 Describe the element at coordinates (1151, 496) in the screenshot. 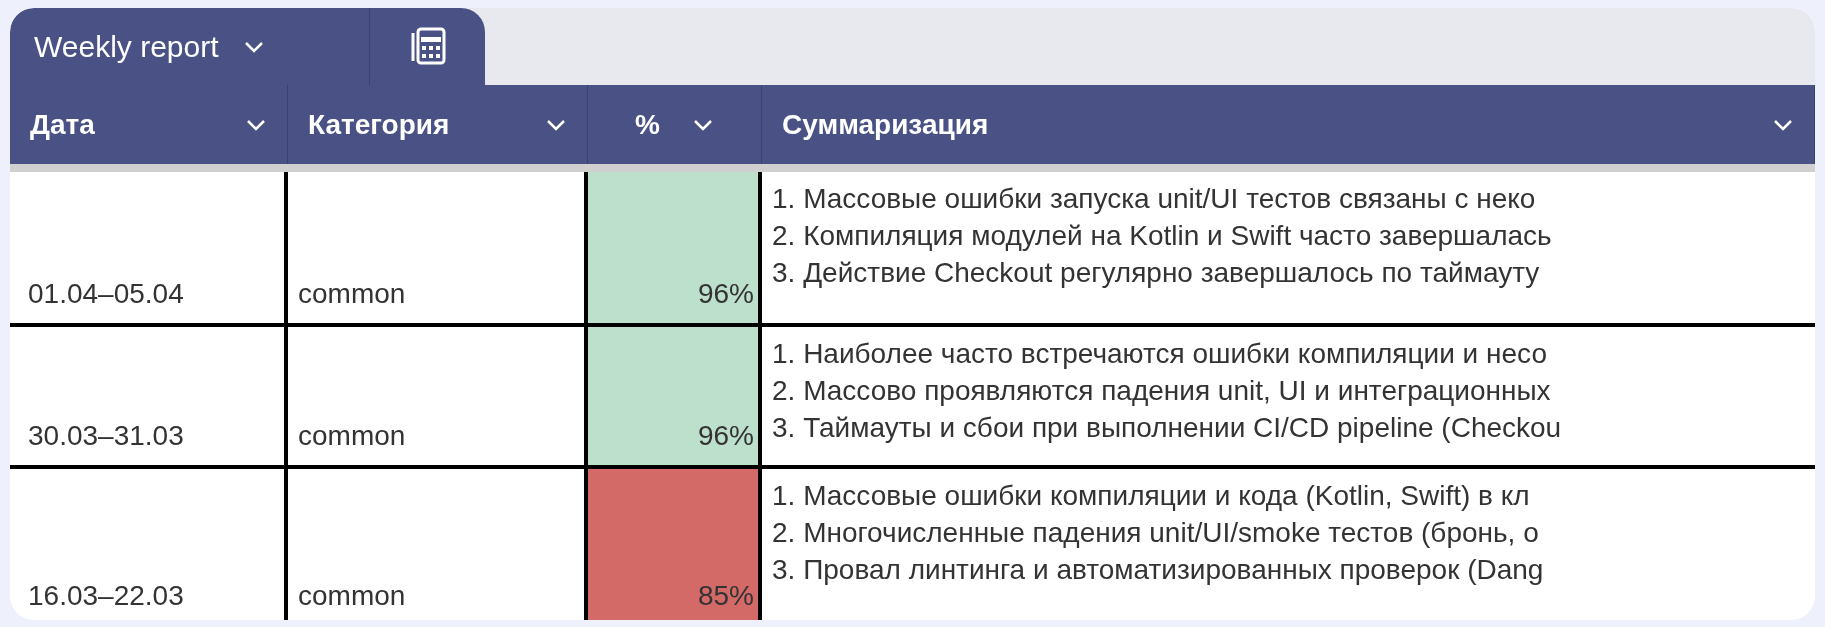

I see `summary-line: 1. Массовые ошибки компиляции и кода (Kotlin, Swift) в кл` at that location.